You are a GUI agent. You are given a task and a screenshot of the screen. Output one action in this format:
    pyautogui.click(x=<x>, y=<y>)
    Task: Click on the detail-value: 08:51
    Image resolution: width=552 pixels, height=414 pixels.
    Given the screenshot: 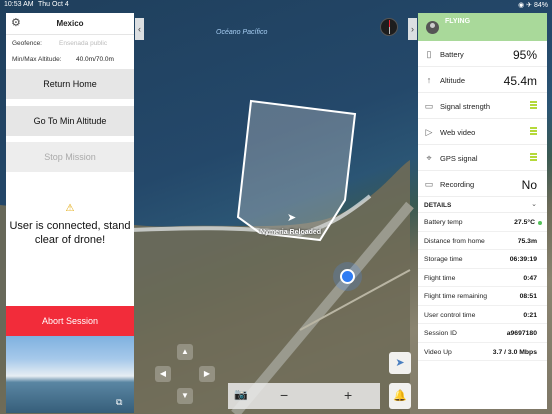 What is the action you would take?
    pyautogui.click(x=528, y=296)
    